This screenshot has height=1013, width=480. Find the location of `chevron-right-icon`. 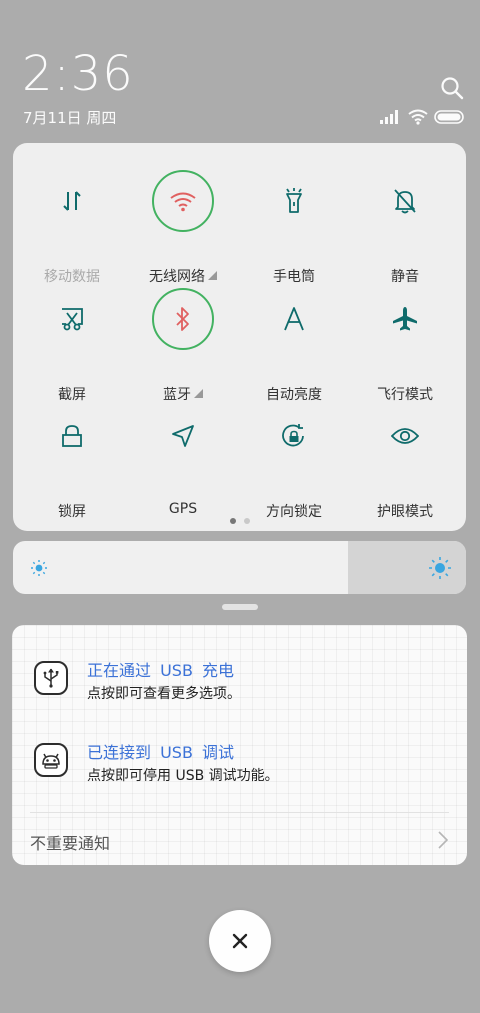

chevron-right-icon is located at coordinates (443, 840).